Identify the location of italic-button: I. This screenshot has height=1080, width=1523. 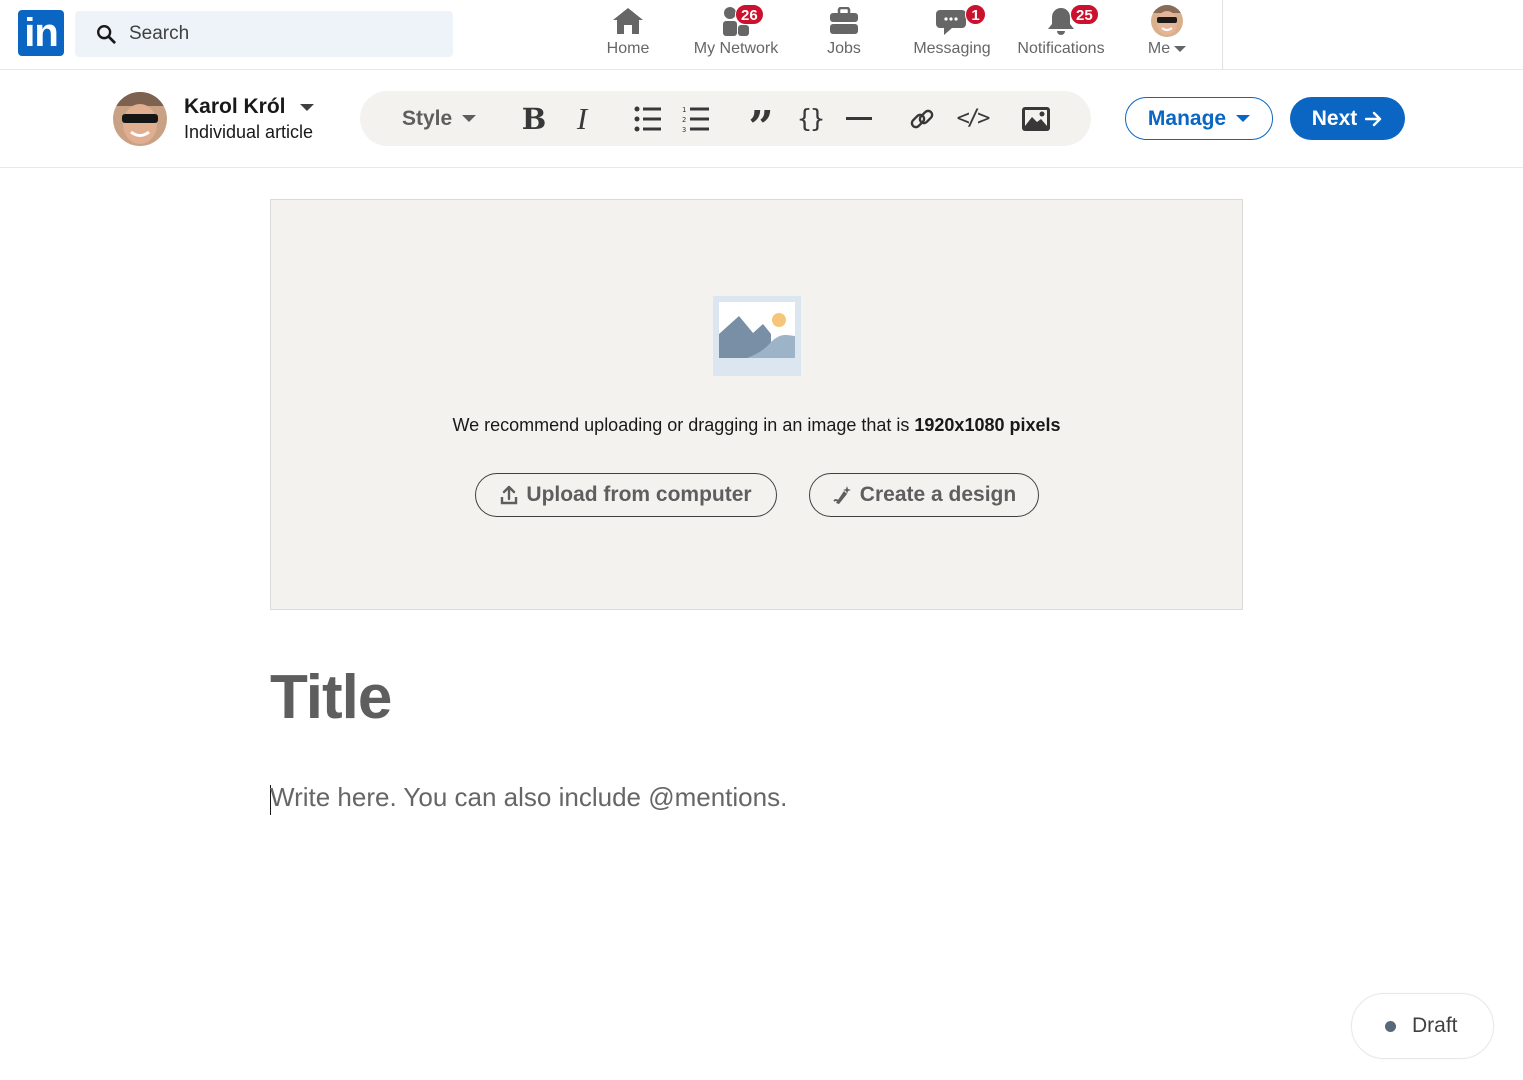
(582, 118).